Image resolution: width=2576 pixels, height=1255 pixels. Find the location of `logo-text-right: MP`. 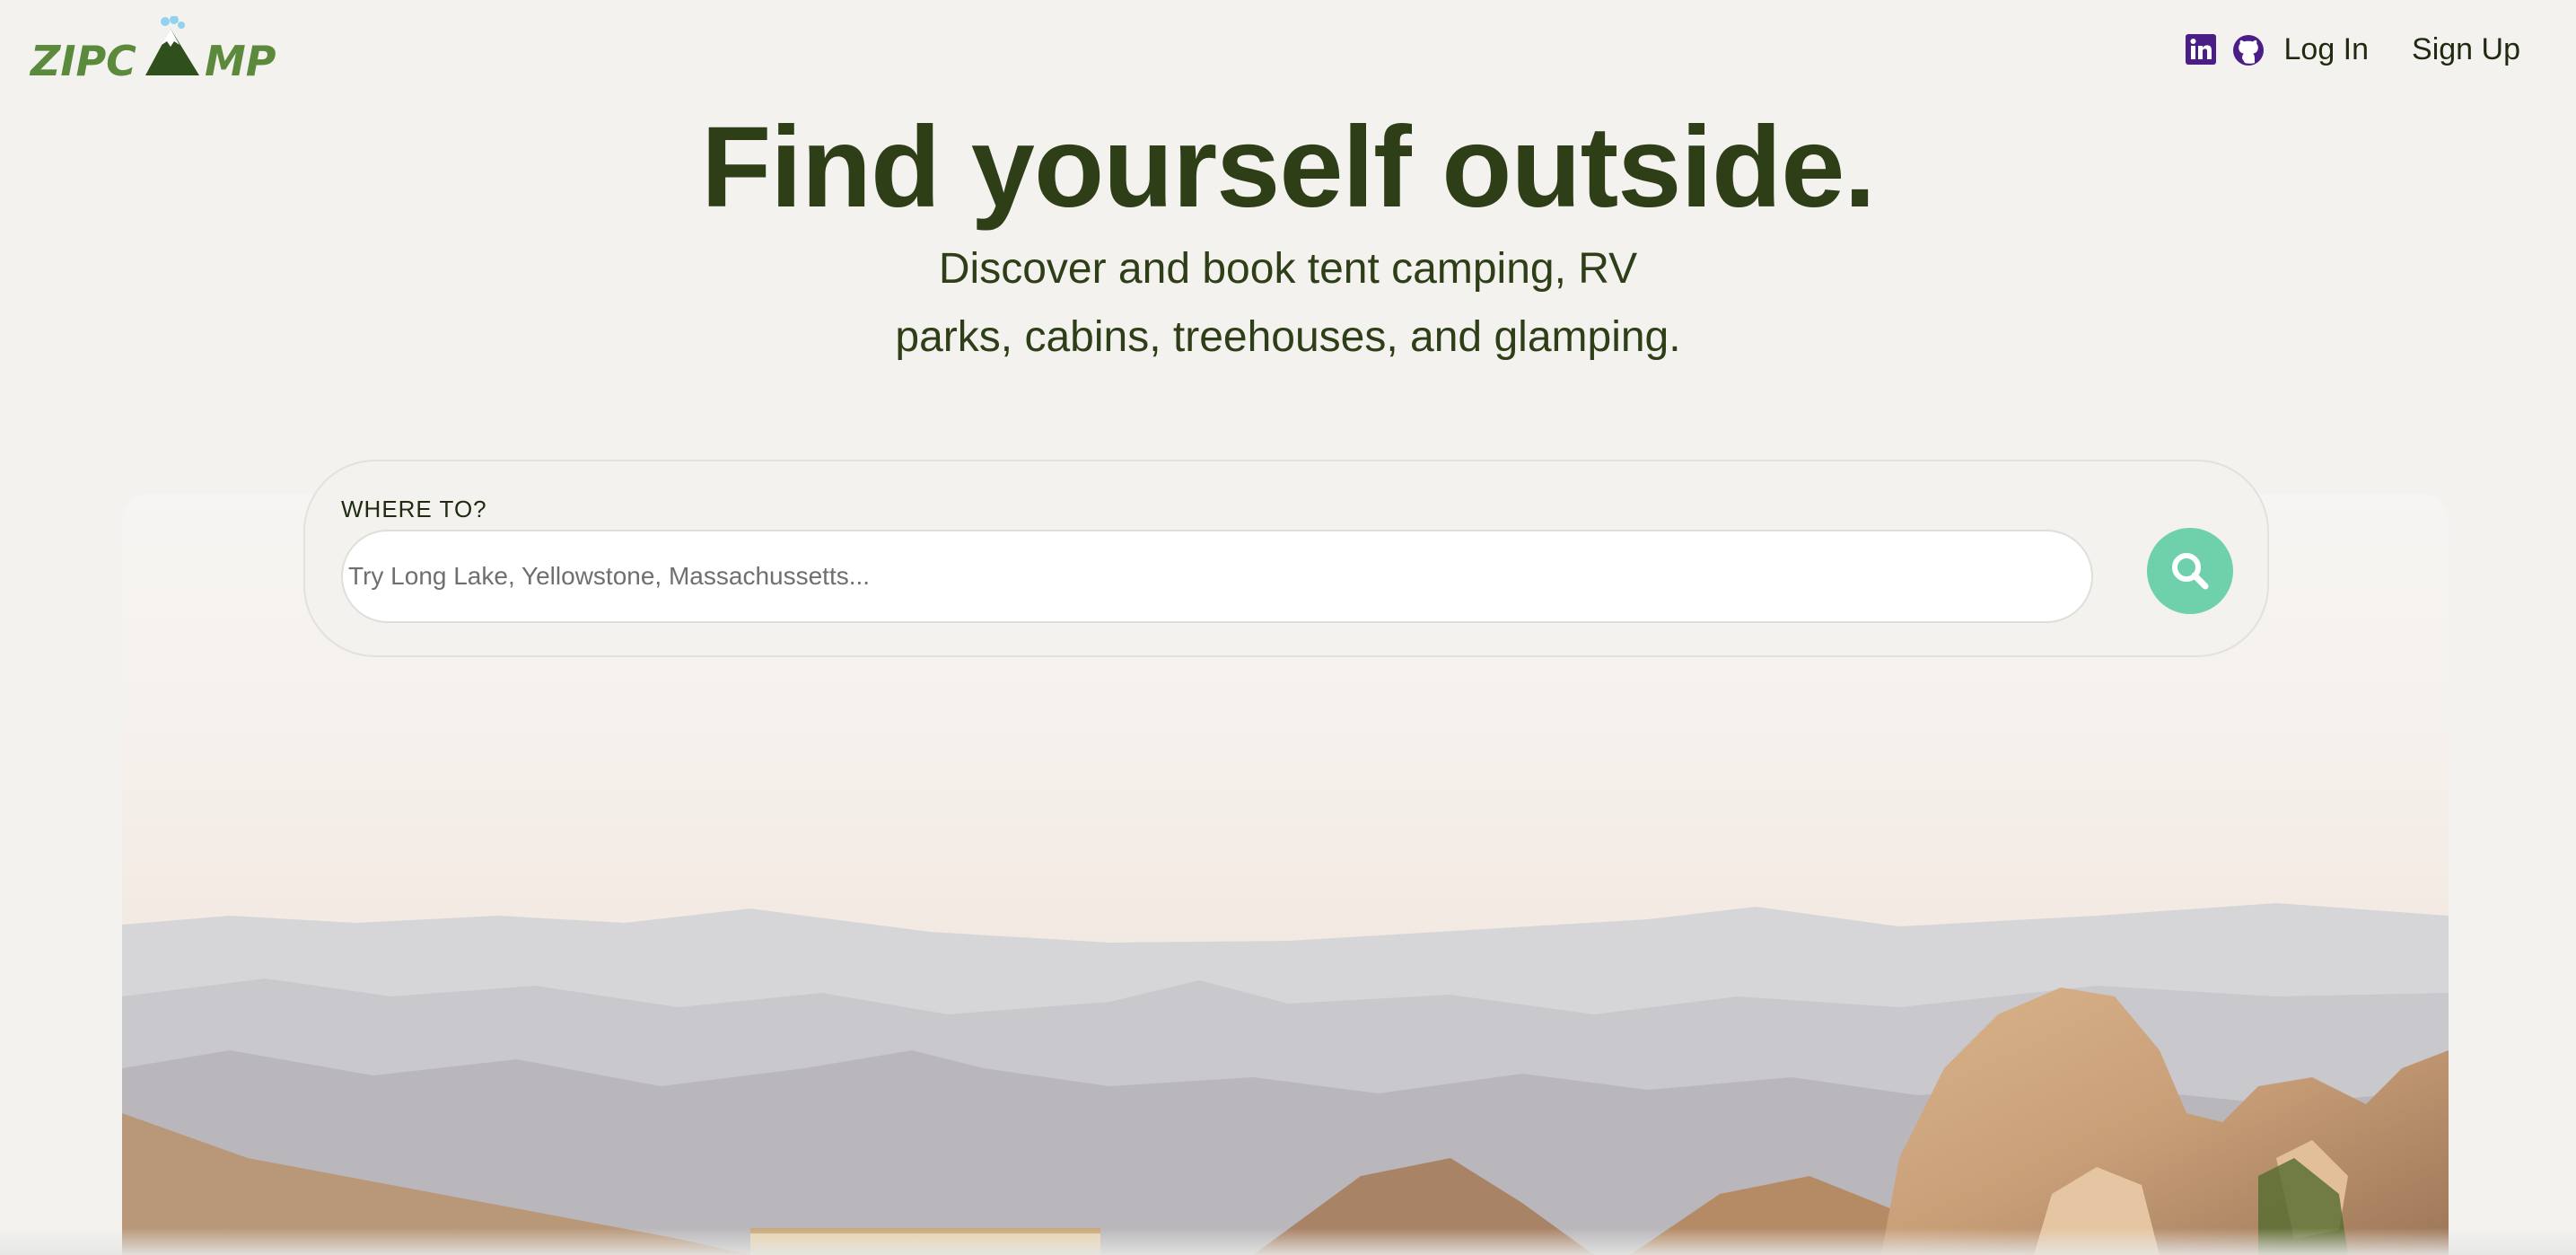

logo-text-right: MP is located at coordinates (240, 59).